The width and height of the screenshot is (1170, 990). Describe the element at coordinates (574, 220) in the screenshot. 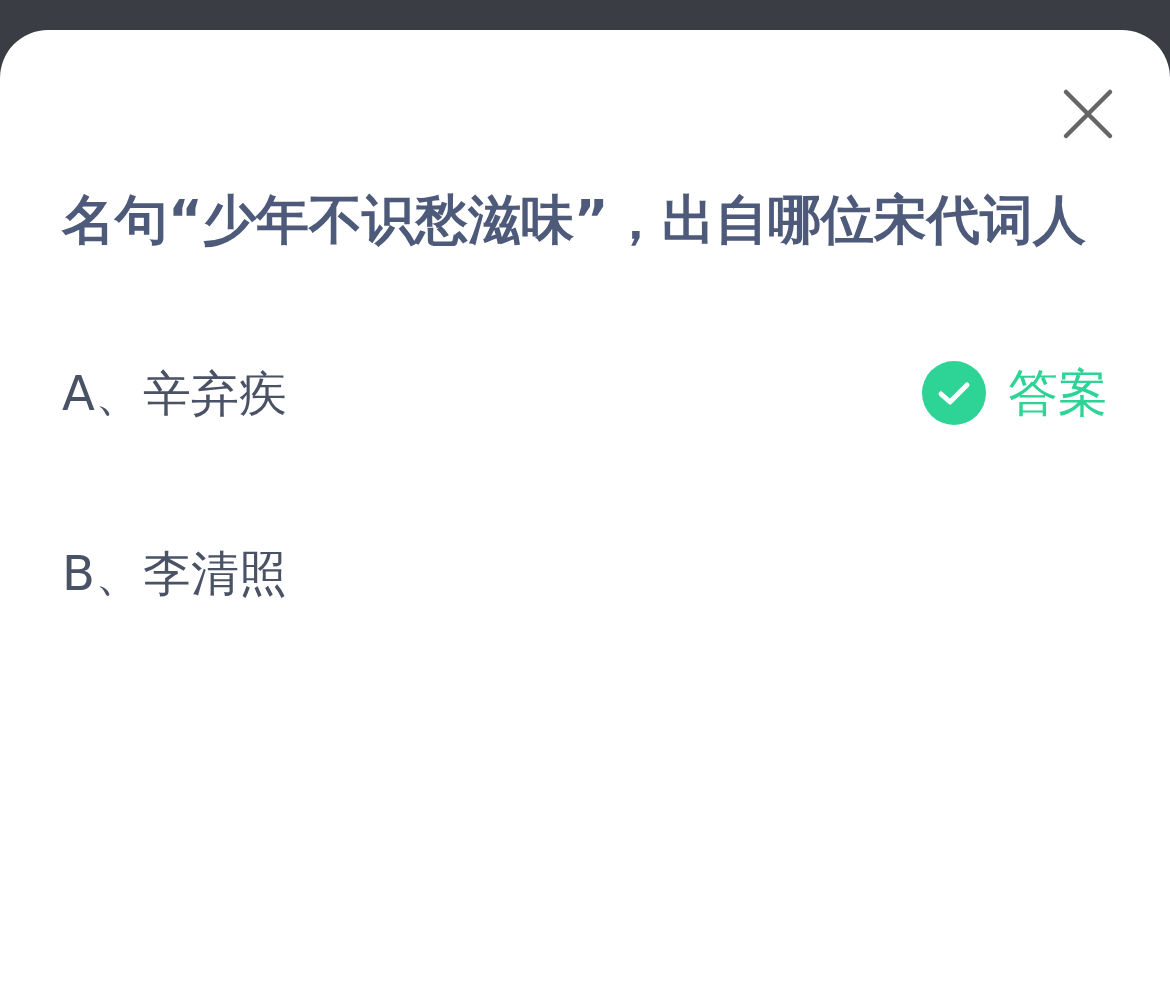

I see `question-text: 名句“少年不识愁滋味”，出自哪位宋代词人` at that location.